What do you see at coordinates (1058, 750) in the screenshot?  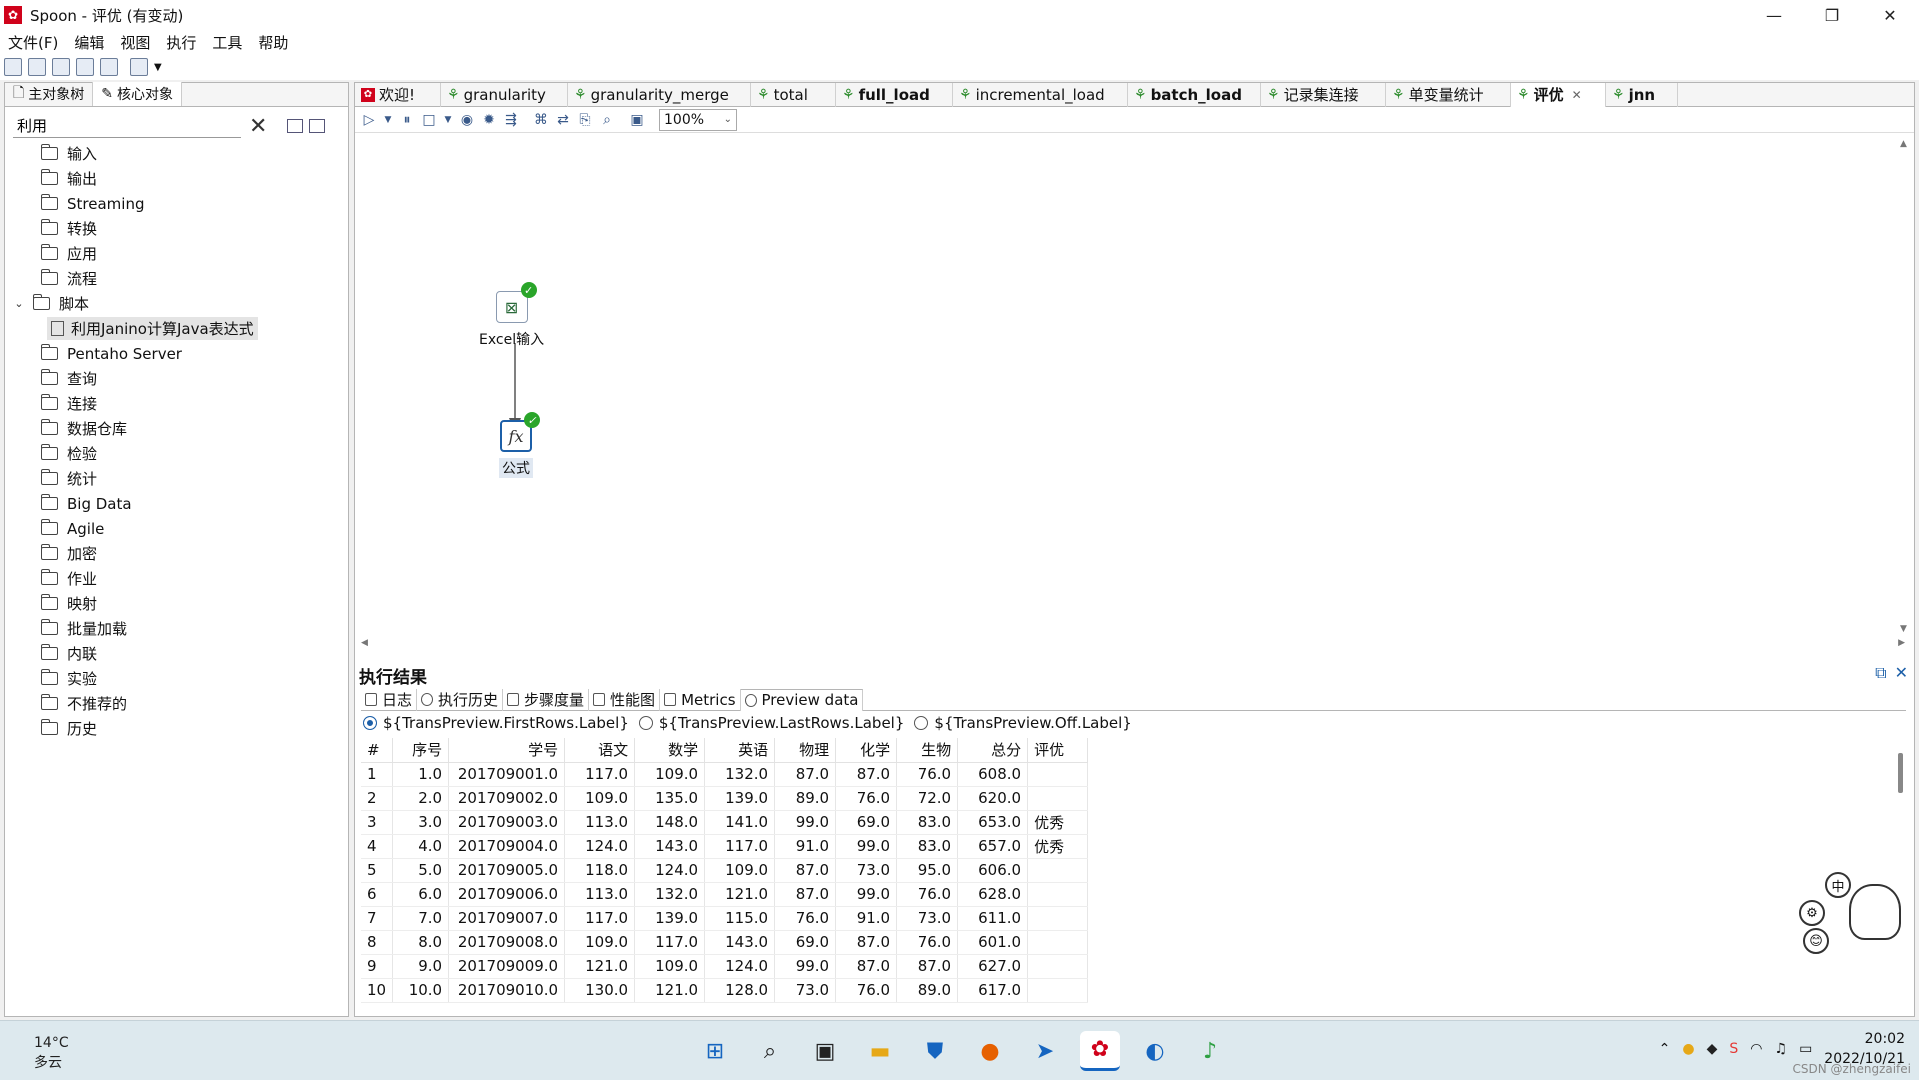 I see `column-header: 评优` at bounding box center [1058, 750].